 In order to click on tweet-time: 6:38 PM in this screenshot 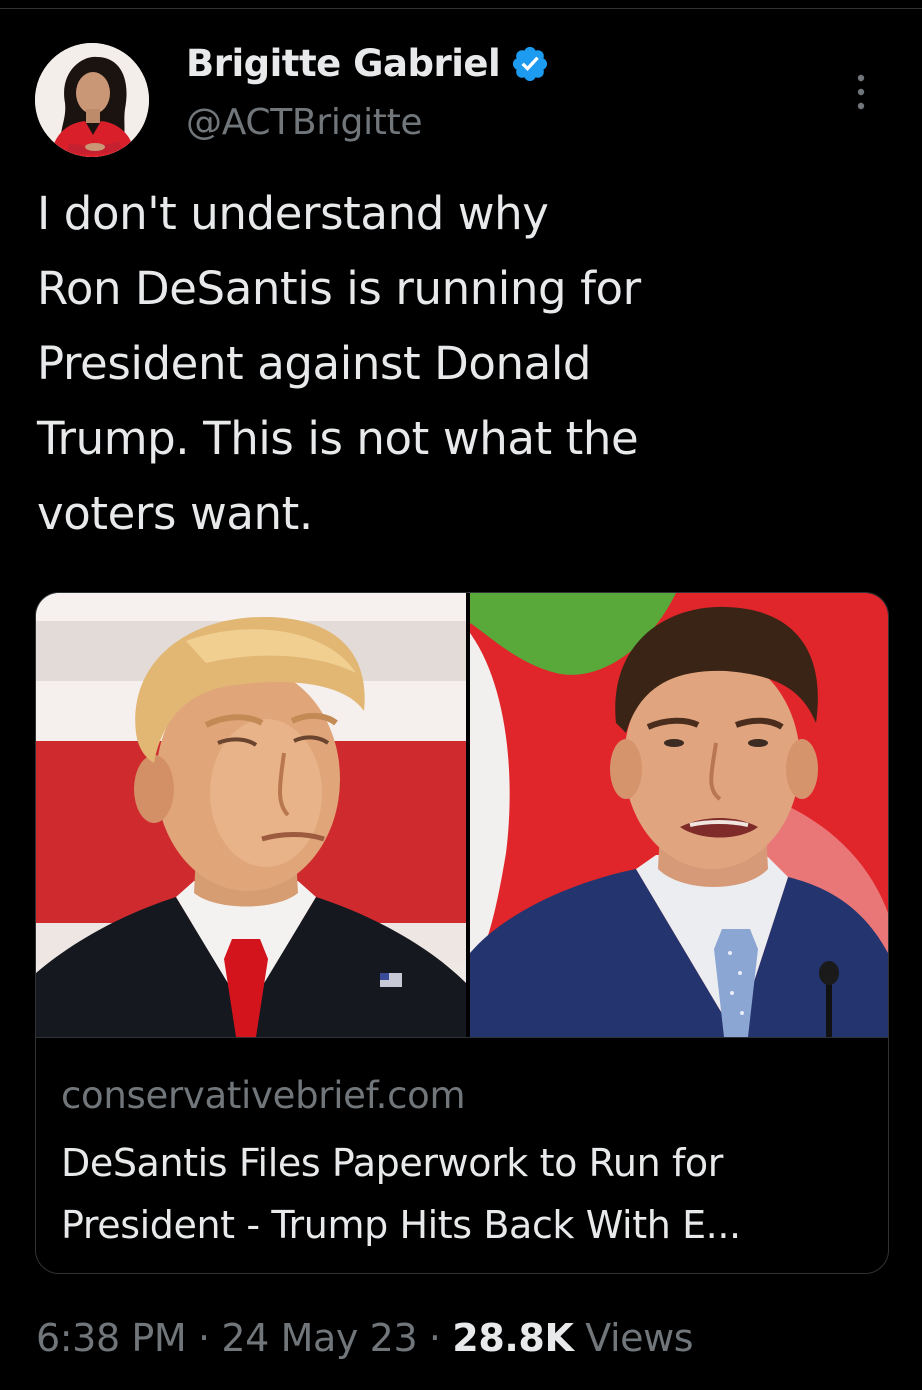, I will do `click(111, 1338)`.